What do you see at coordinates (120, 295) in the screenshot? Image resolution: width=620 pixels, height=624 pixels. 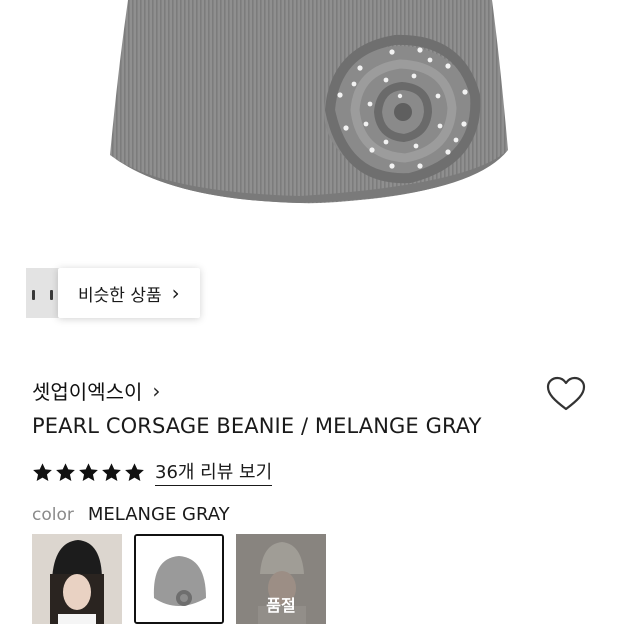 I see `similar-products-label: 비슷한 상품` at bounding box center [120, 295].